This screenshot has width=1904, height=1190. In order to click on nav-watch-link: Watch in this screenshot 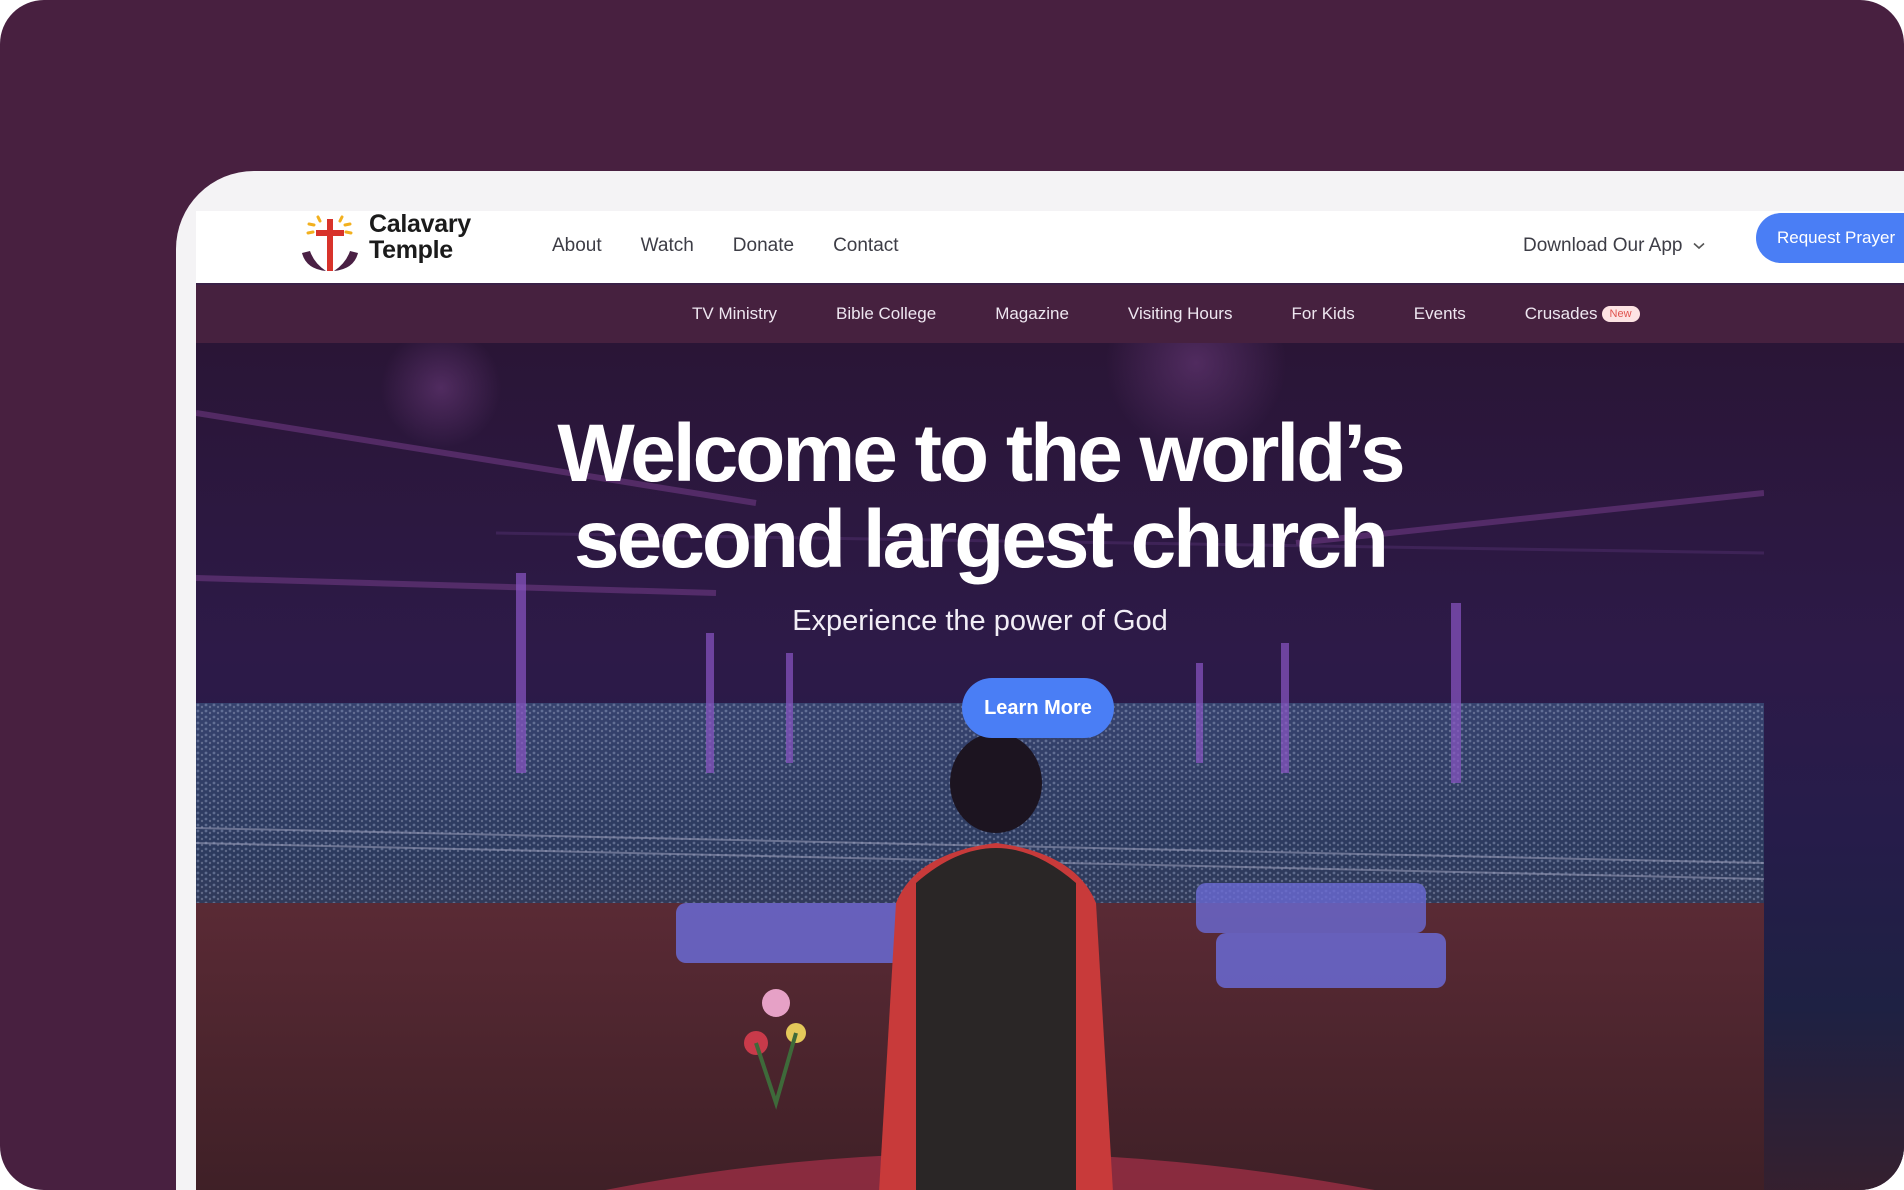, I will do `click(667, 246)`.